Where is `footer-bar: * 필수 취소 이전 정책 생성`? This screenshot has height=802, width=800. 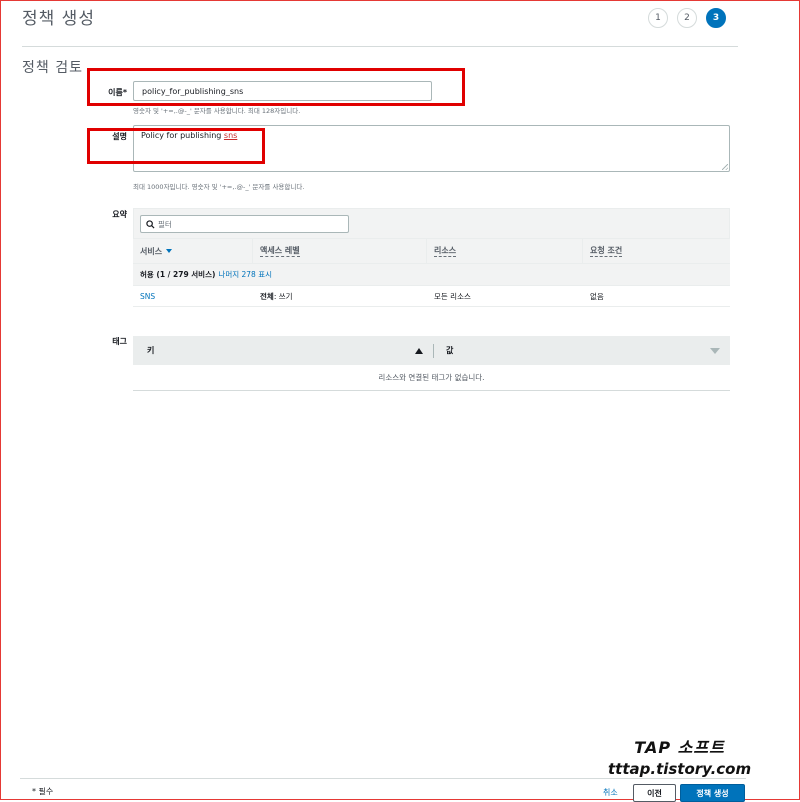 footer-bar: * 필수 취소 이전 정책 생성 is located at coordinates (383, 790).